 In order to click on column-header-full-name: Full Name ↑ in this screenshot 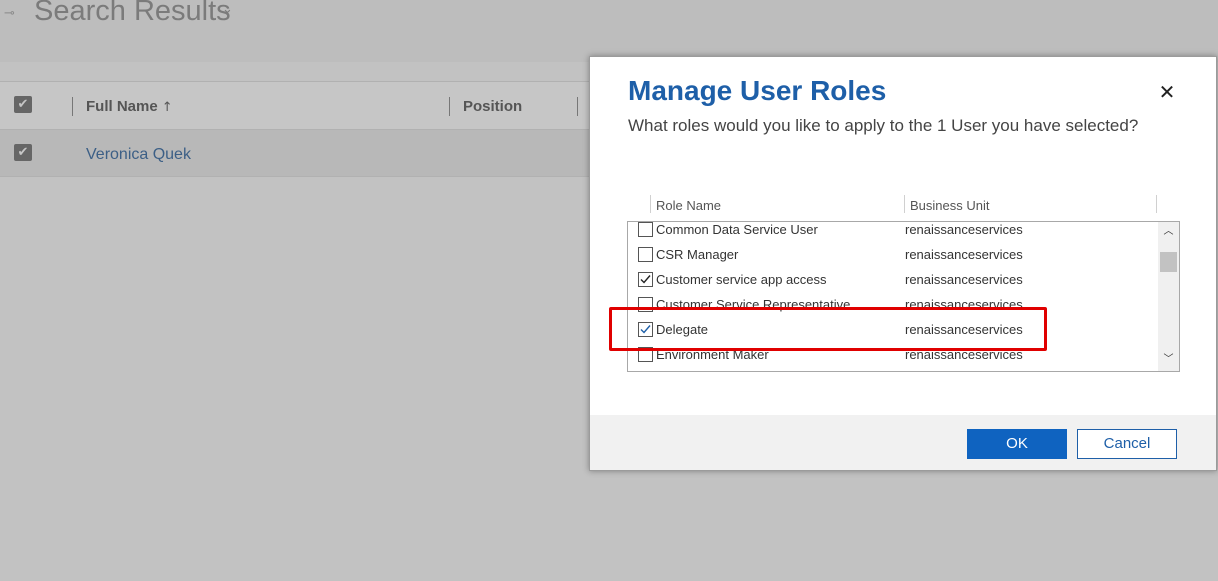, I will do `click(129, 106)`.